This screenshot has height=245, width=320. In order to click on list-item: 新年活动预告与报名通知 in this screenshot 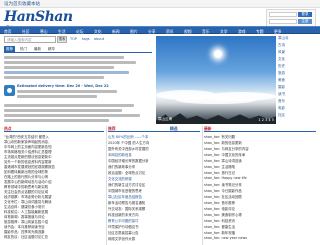, I will do `click(154, 202)`.